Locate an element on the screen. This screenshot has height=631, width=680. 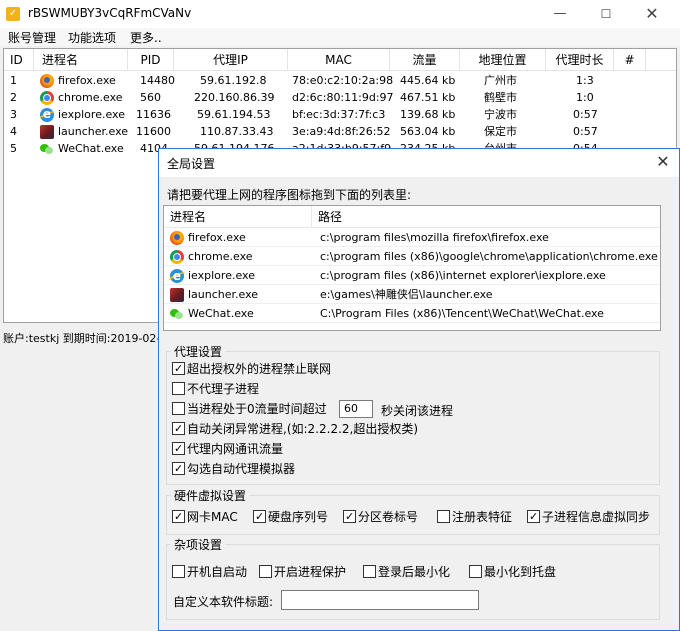
no-child-process-checkbox: 不代理子进程 is located at coordinates (215, 390).